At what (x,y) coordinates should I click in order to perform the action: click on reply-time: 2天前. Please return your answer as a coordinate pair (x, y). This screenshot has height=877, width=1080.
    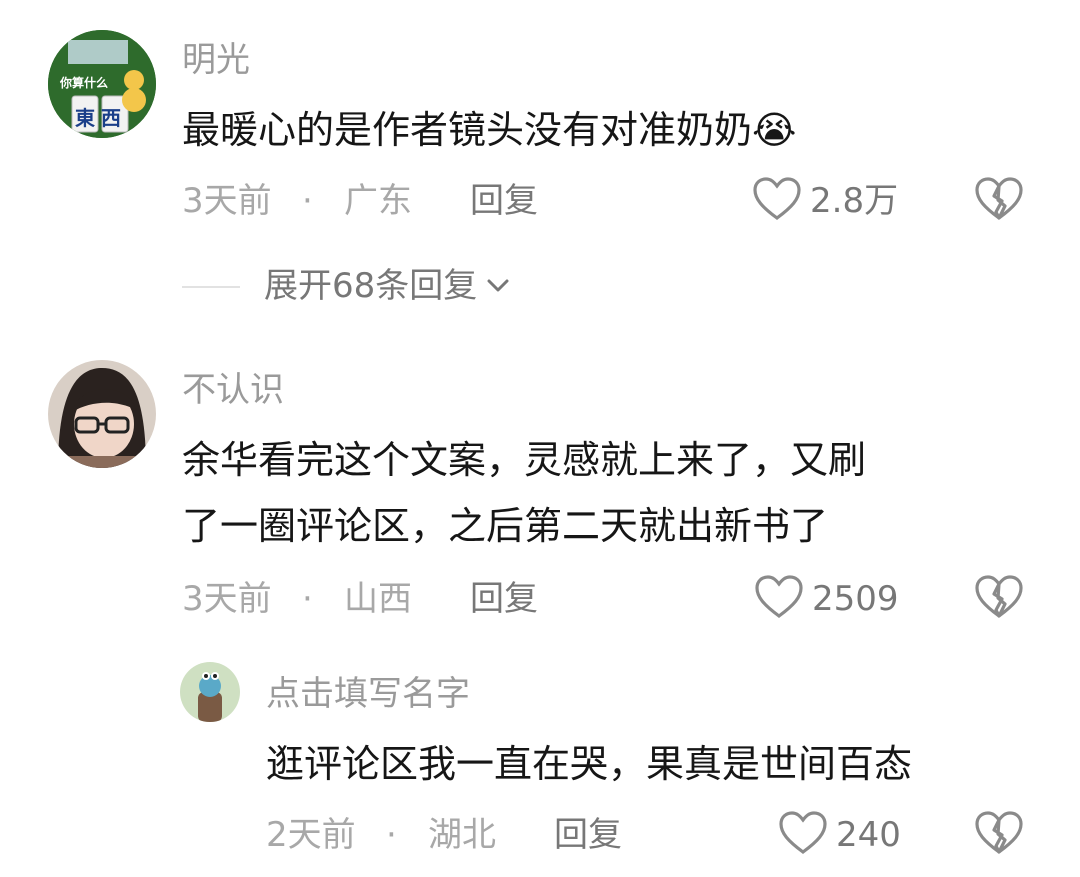
    Looking at the image, I should click on (311, 835).